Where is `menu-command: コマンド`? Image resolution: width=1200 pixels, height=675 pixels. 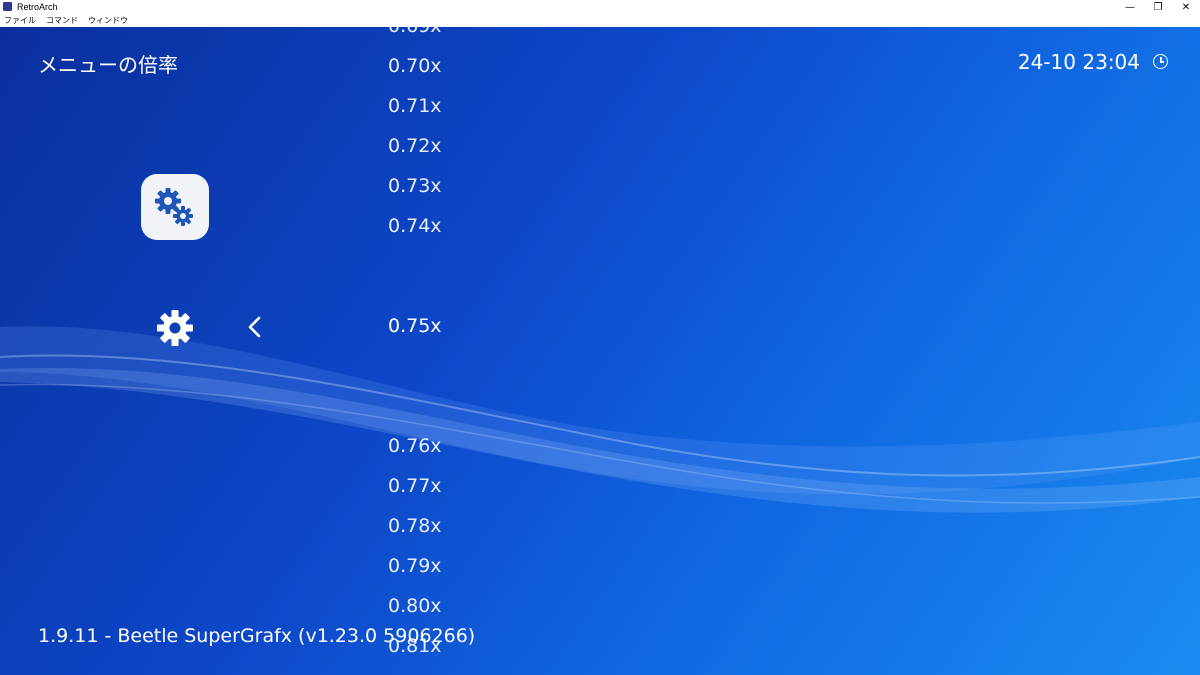
menu-command: コマンド is located at coordinates (62, 20).